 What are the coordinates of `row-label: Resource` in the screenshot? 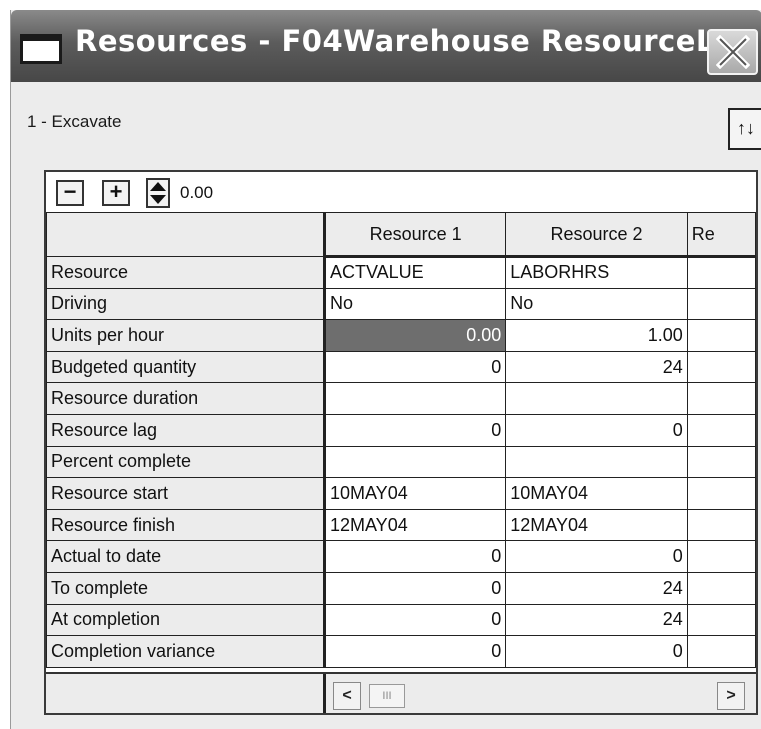 It's located at (186, 272).